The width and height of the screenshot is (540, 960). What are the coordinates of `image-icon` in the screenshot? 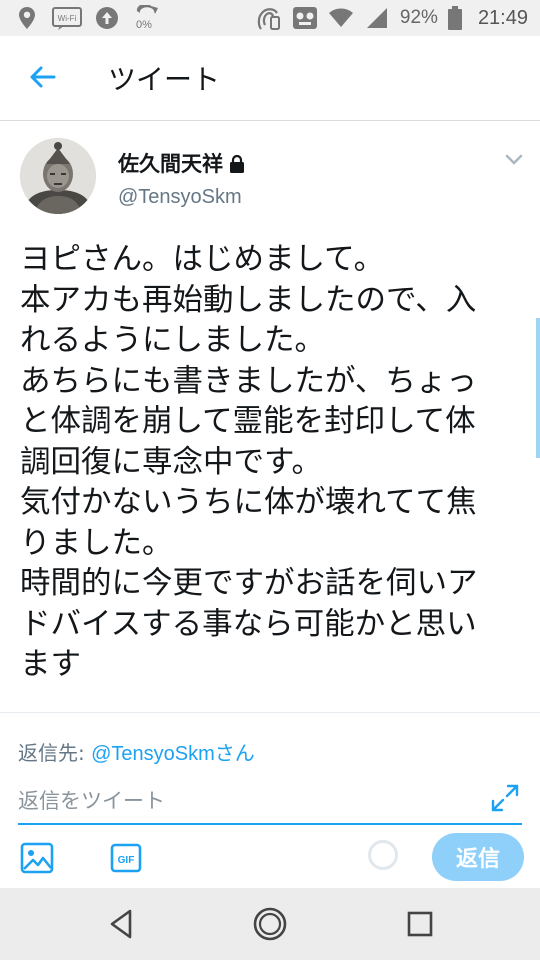 It's located at (37, 858).